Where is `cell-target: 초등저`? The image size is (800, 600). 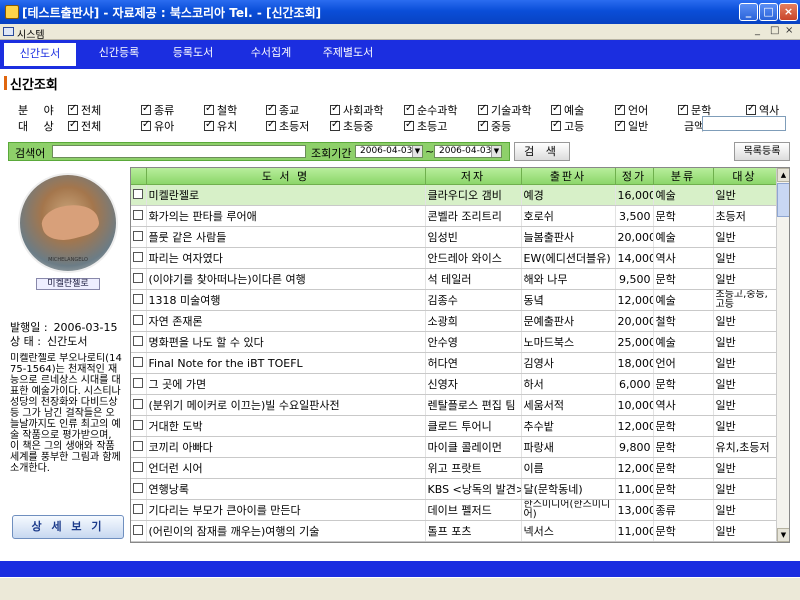
cell-target: 초등저 is located at coordinates (745, 216).